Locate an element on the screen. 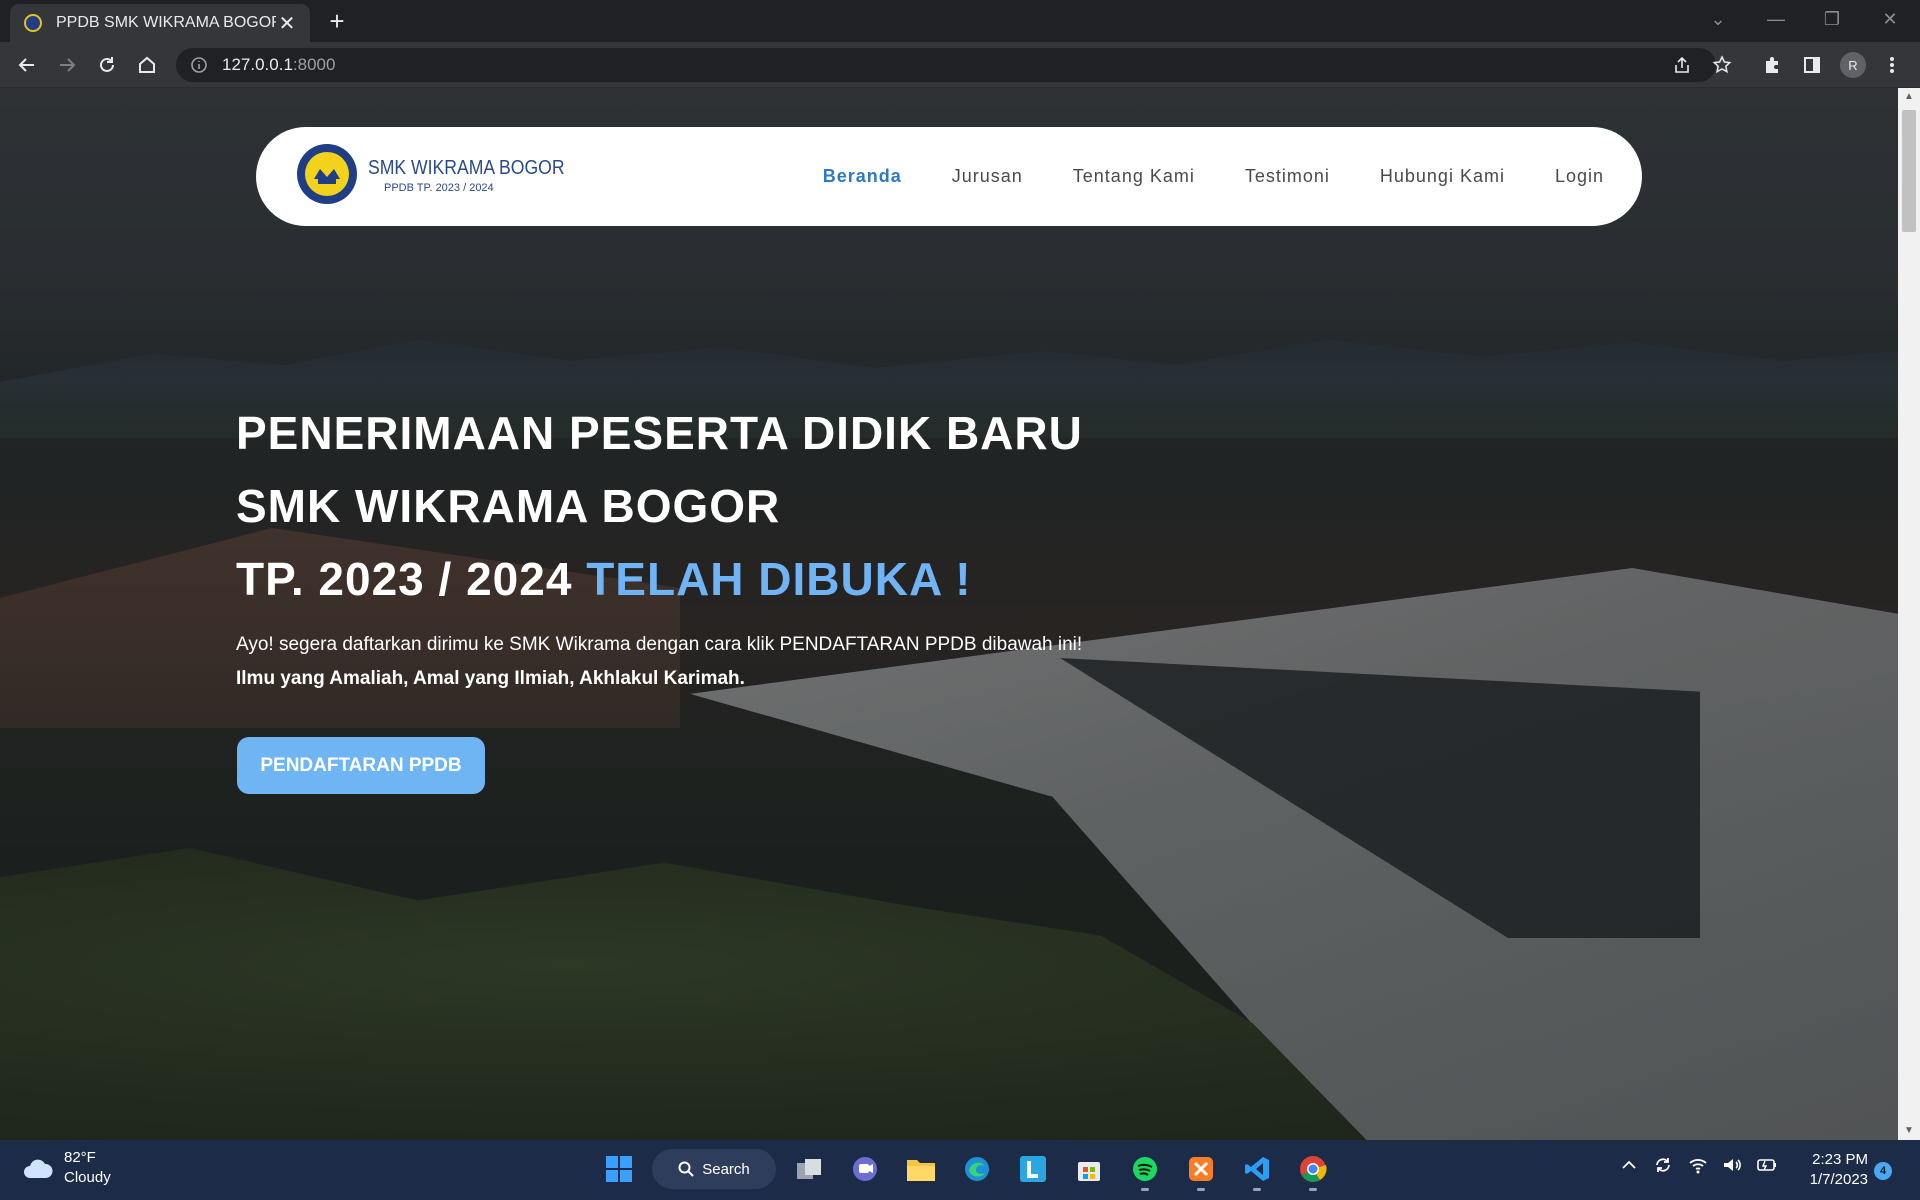 The height and width of the screenshot is (1200, 1920). chrome-icon is located at coordinates (1313, 1169).